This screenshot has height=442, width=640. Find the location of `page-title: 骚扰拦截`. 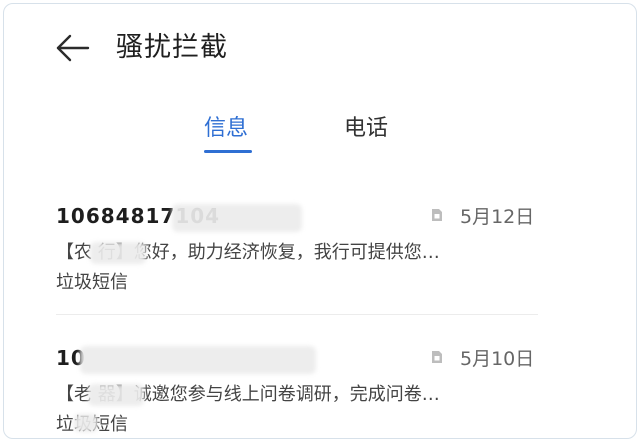

page-title: 骚扰拦截 is located at coordinates (172, 47).